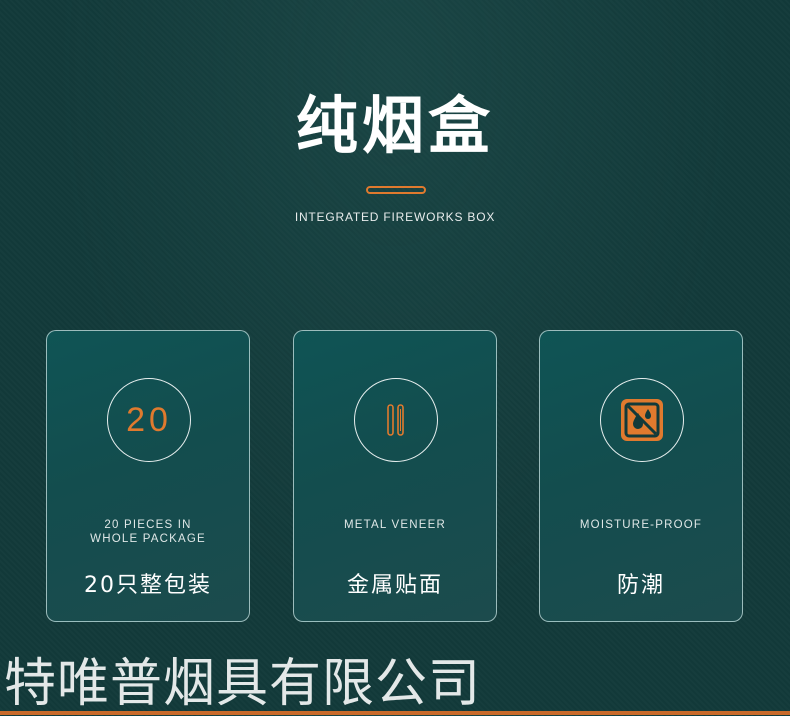 Image resolution: width=790 pixels, height=716 pixels. I want to click on feature-cn-label: 金属贴面, so click(394, 585).